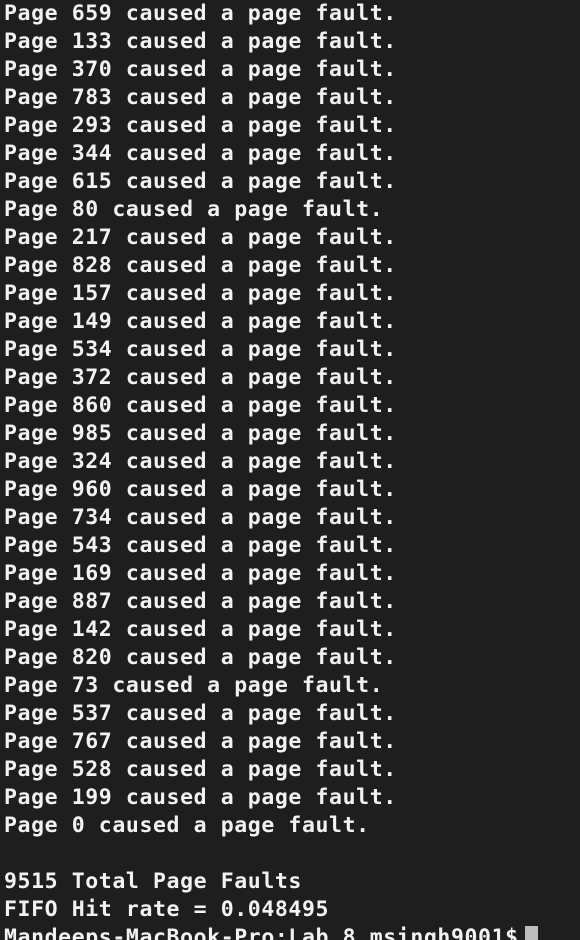 The image size is (580, 940). Describe the element at coordinates (200, 461) in the screenshot. I see `output-line: Page 324 caused a page fault.` at that location.